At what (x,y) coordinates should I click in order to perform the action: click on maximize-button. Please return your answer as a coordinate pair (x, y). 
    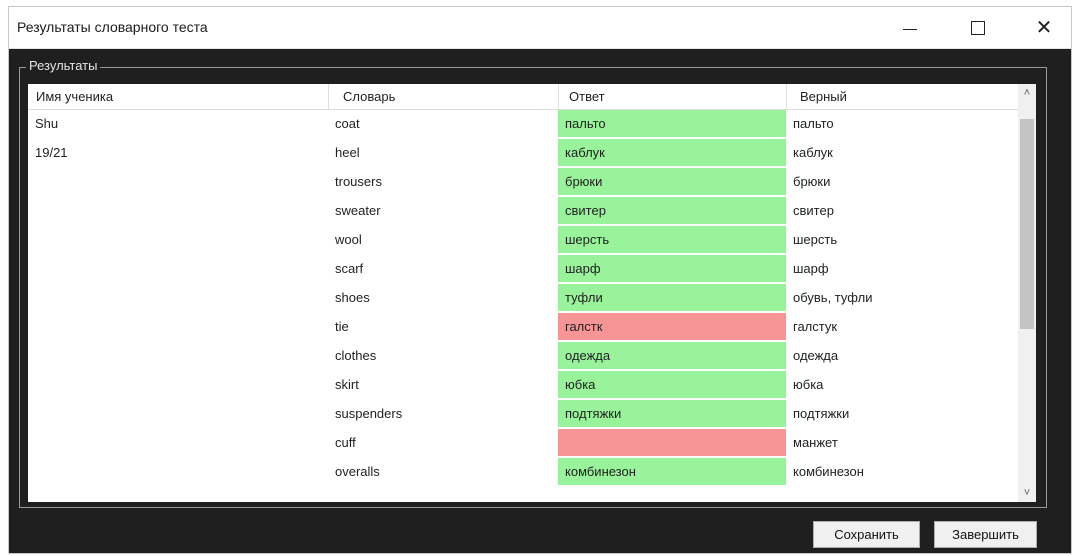
    Looking at the image, I should click on (978, 27).